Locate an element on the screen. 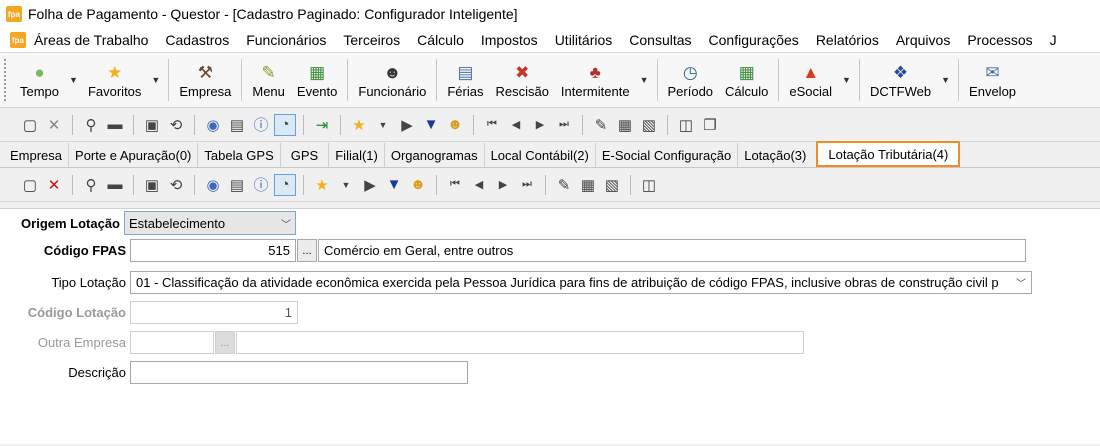 Image resolution: width=1100 pixels, height=446 pixels. tab-empresa: Empresa is located at coordinates (37, 155).